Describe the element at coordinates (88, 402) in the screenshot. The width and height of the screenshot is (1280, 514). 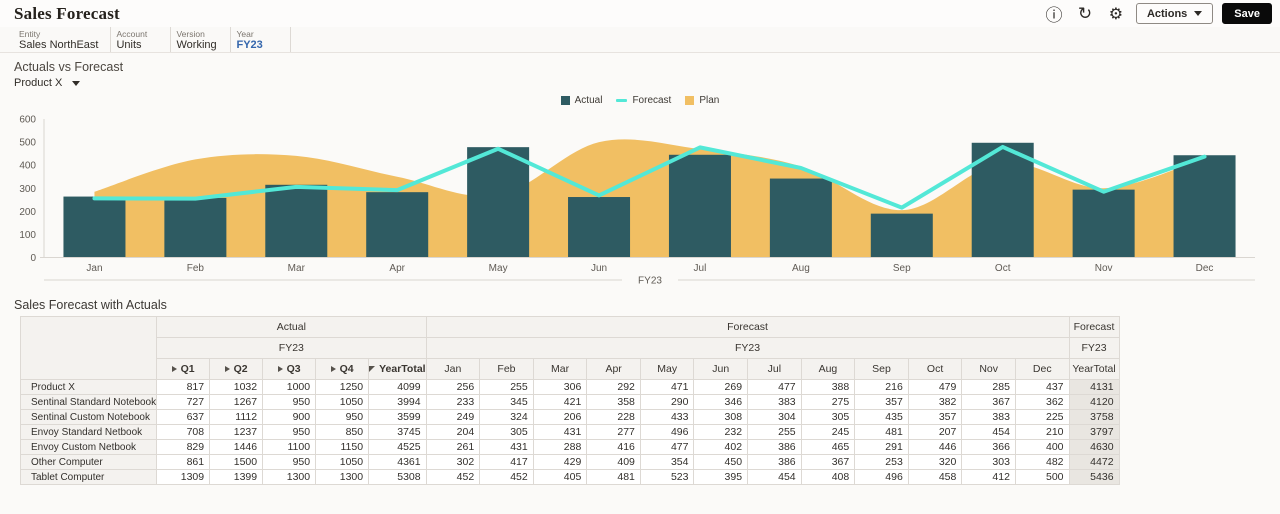
I see `row-header: Sentinal Standard Notebook` at that location.